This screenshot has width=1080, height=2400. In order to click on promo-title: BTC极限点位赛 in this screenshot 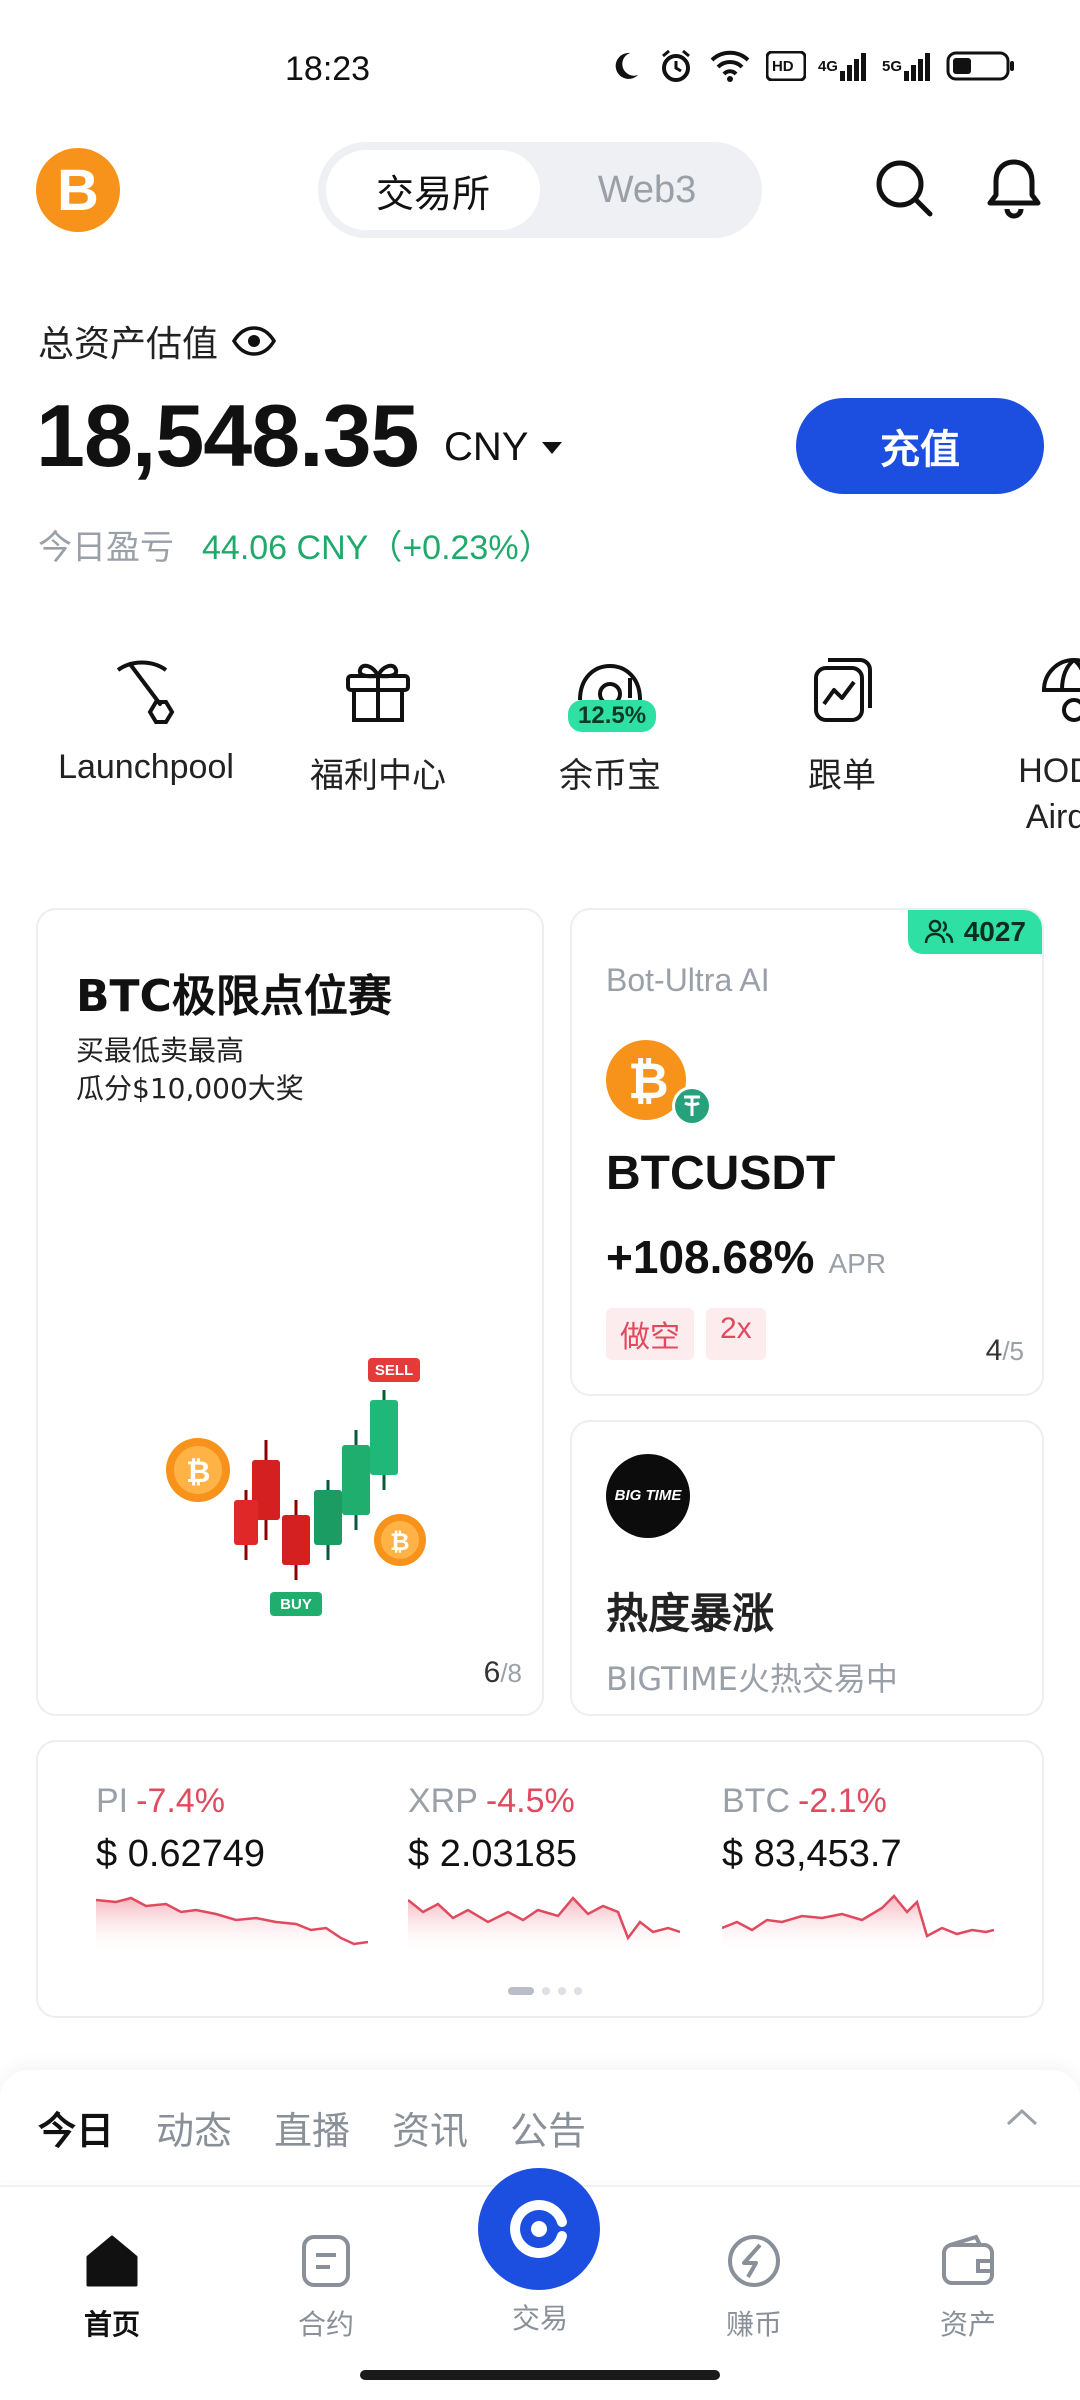, I will do `click(234, 996)`.